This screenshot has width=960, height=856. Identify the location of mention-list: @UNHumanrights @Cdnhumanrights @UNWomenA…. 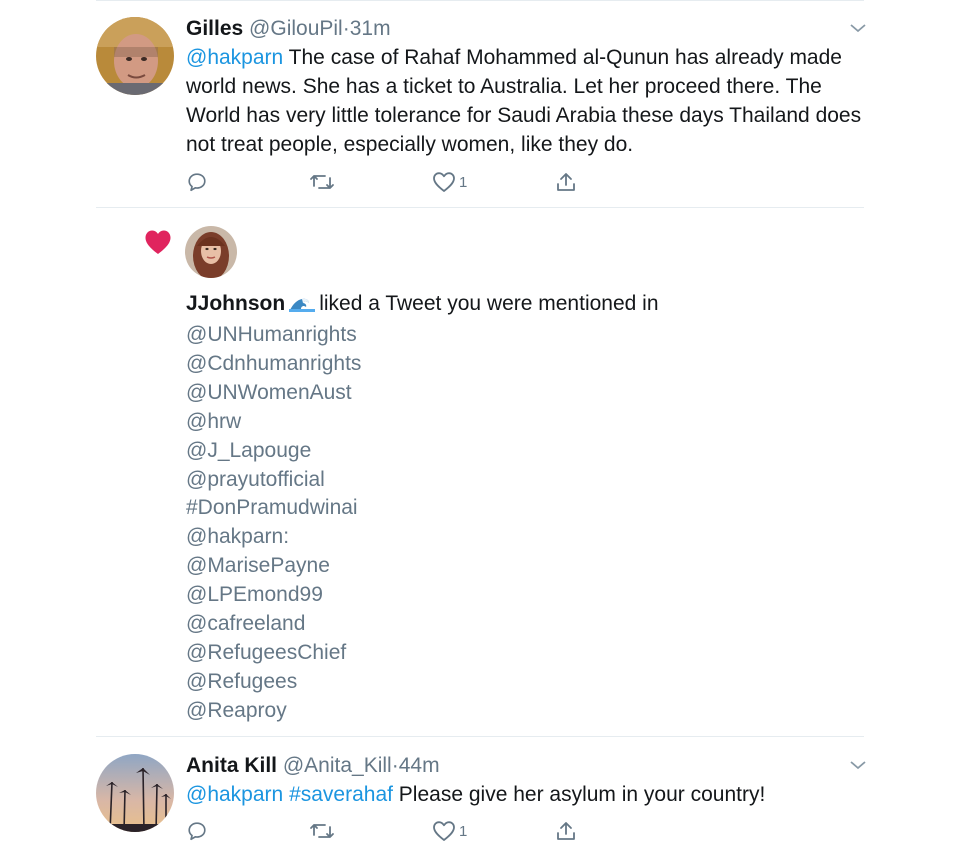
(273, 523).